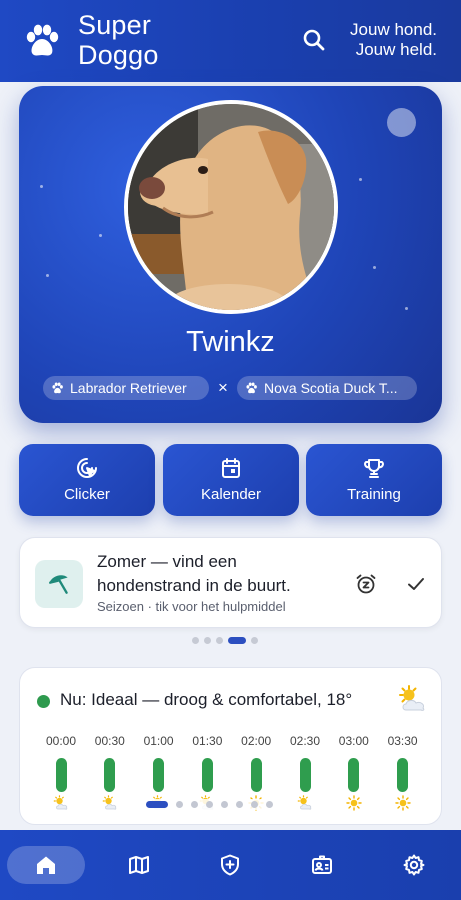 Image resolution: width=461 pixels, height=900 pixels. I want to click on bottom-navigation, so click(230, 865).